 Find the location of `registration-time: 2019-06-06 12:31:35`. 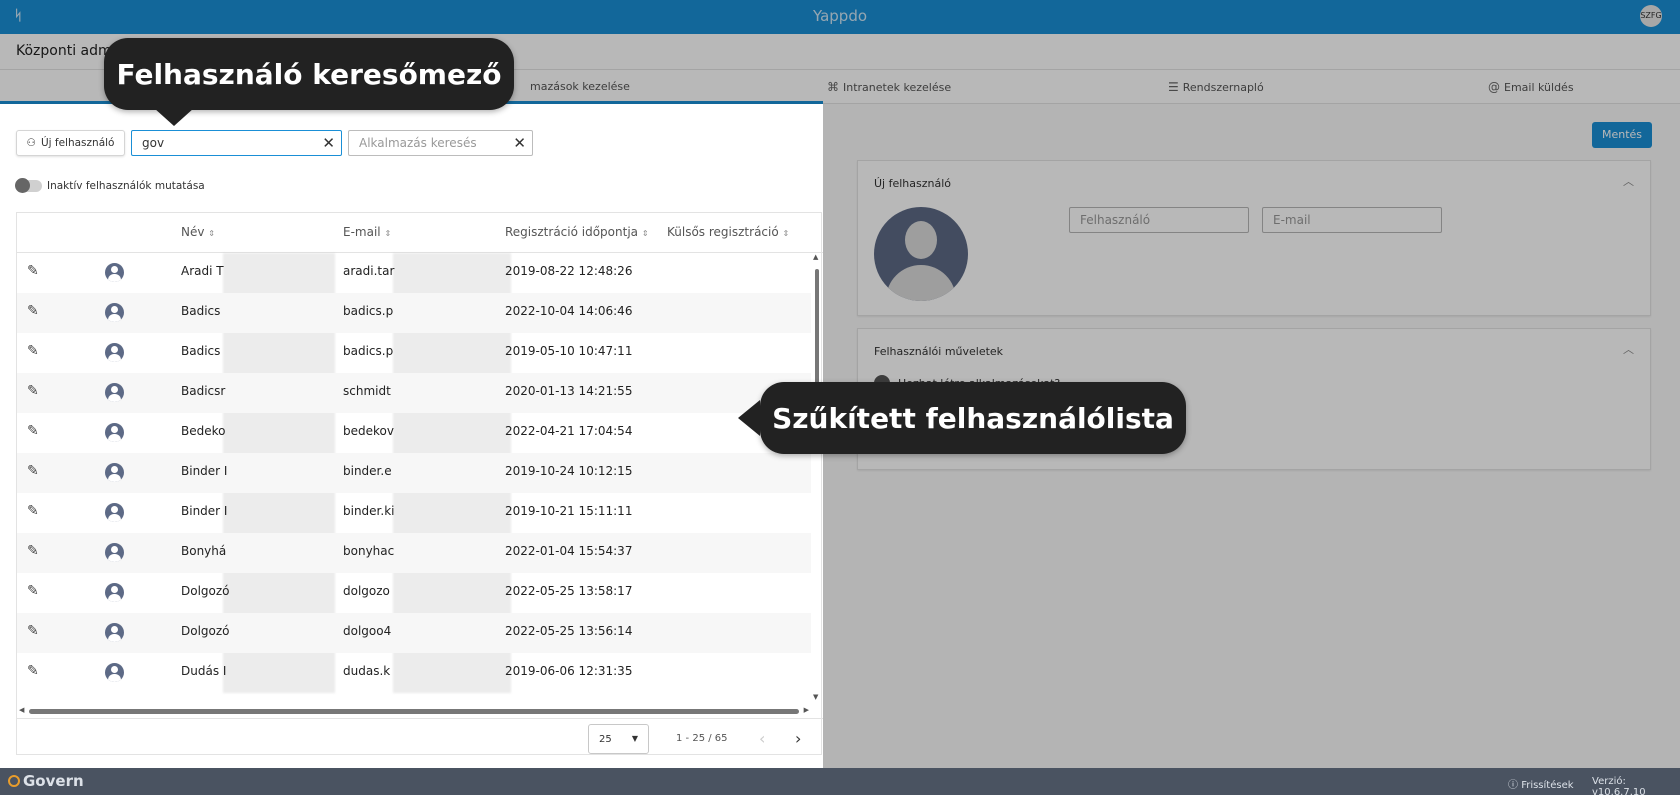

registration-time: 2019-06-06 12:31:35 is located at coordinates (569, 671).